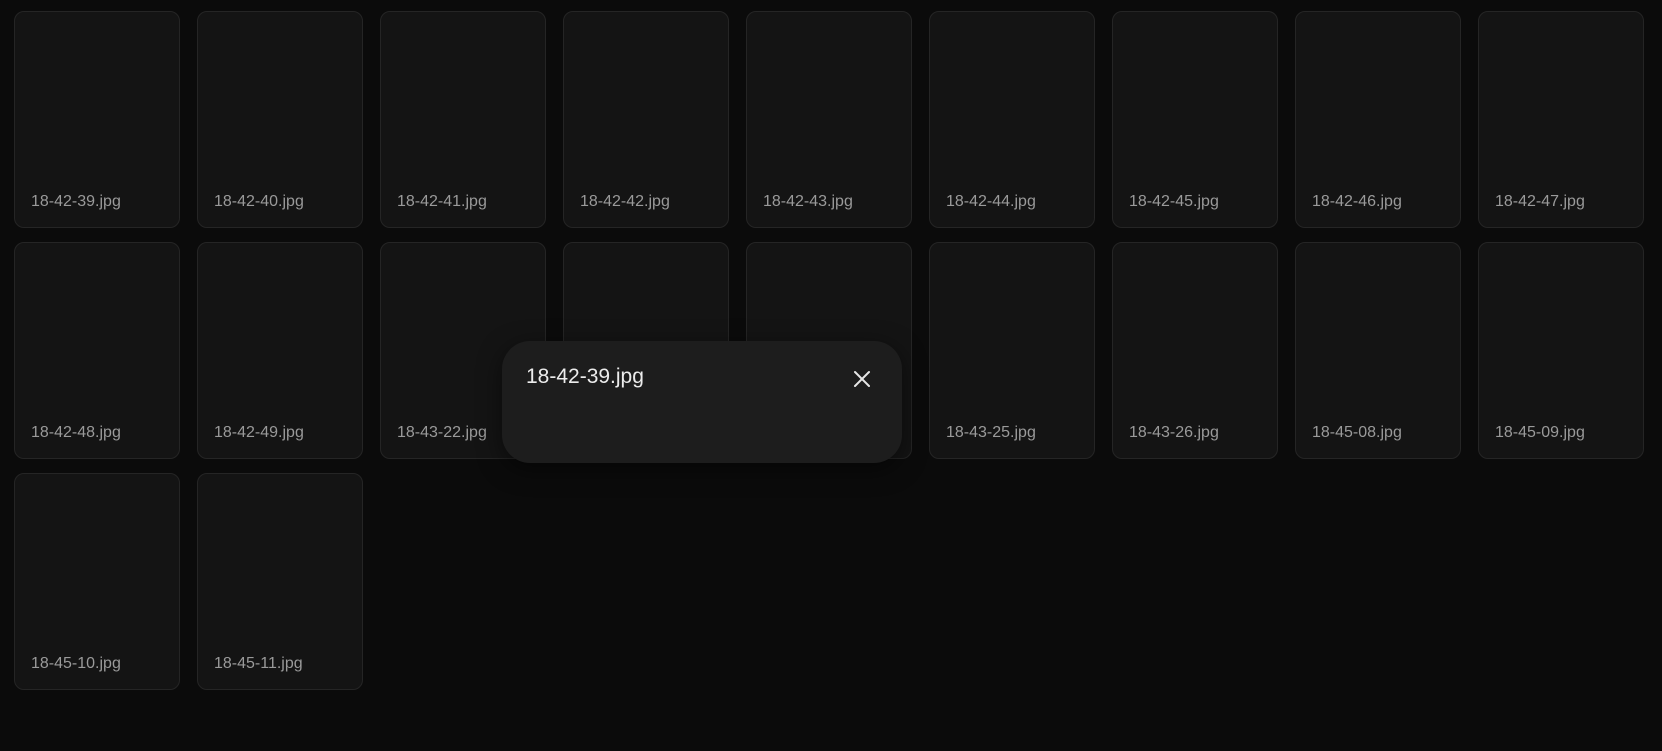 The width and height of the screenshot is (1662, 751). Describe the element at coordinates (1174, 201) in the screenshot. I see `file-name-label: 18-42-45.jpg` at that location.